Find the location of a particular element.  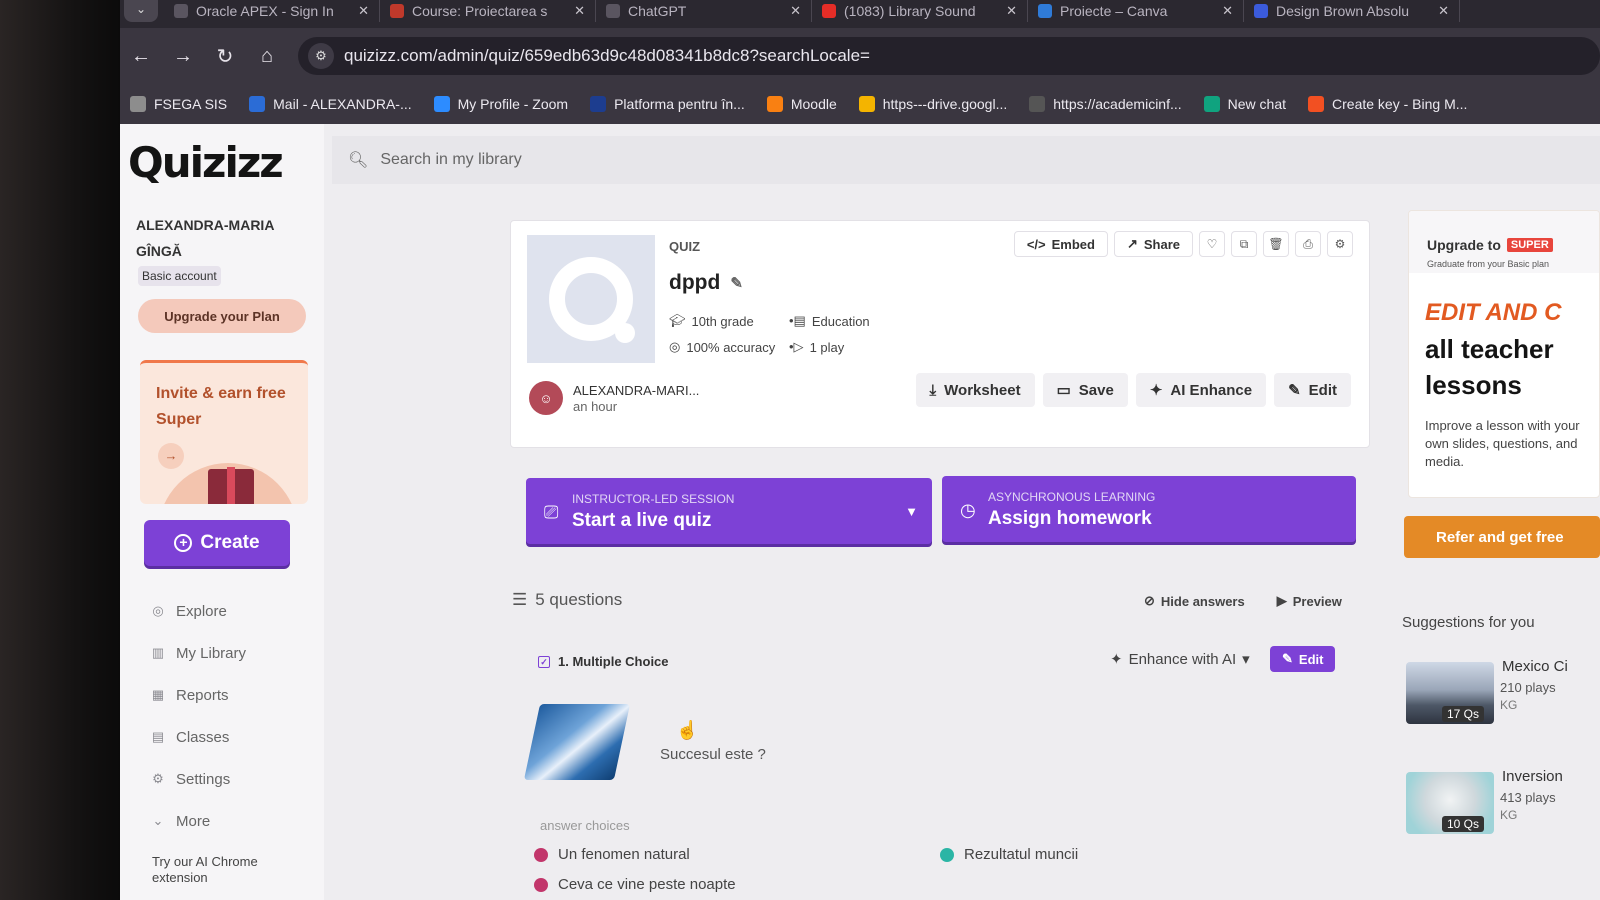

preview-button: ▶ Preview is located at coordinates (1309, 601).